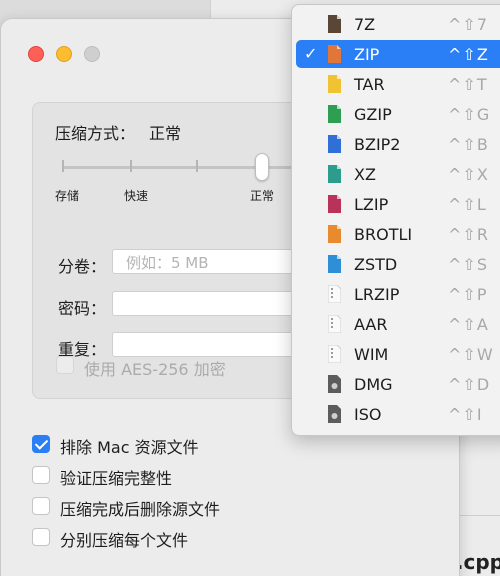  Describe the element at coordinates (334, 324) in the screenshot. I see `aar-file-icon` at that location.